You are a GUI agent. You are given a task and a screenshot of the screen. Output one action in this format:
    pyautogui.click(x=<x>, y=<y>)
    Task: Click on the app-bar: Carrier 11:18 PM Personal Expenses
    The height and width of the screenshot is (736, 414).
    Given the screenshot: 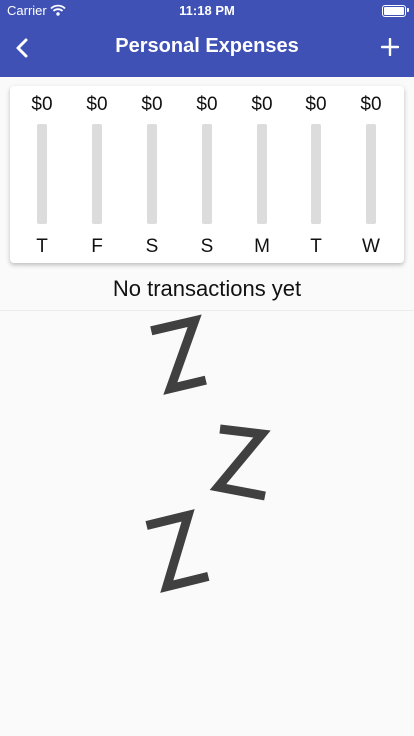 What is the action you would take?
    pyautogui.click(x=207, y=38)
    